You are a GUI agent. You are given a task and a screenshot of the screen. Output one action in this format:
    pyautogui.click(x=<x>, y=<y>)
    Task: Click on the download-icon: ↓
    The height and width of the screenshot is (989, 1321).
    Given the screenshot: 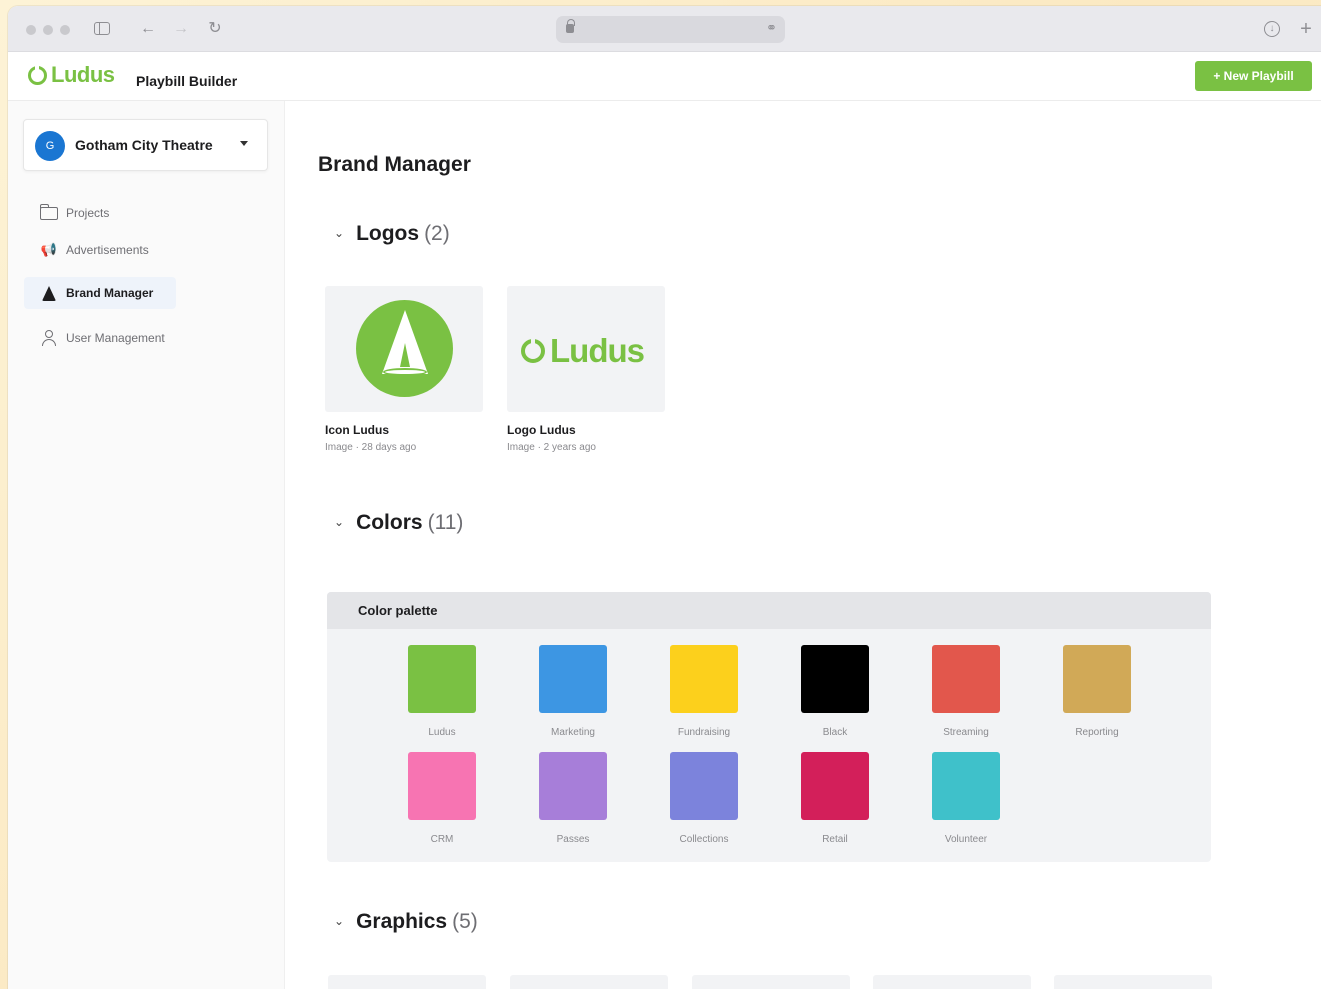 What is the action you would take?
    pyautogui.click(x=1272, y=29)
    